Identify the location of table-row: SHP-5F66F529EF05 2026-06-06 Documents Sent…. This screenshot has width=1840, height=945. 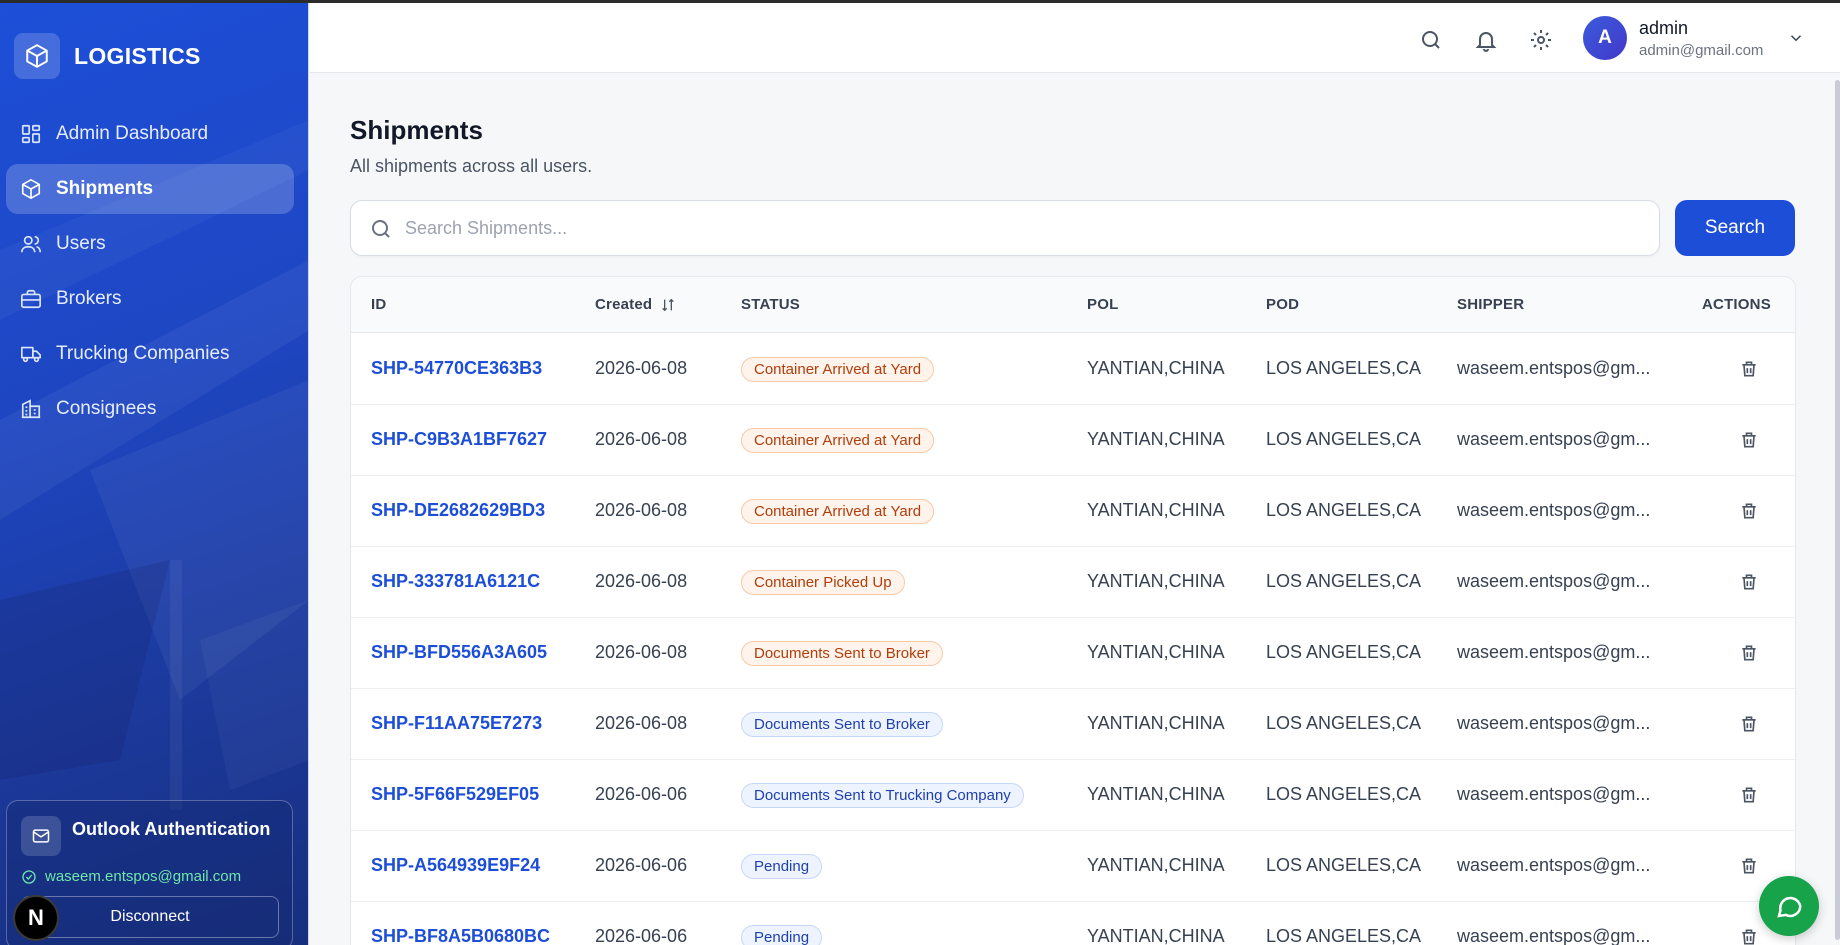
(1073, 795).